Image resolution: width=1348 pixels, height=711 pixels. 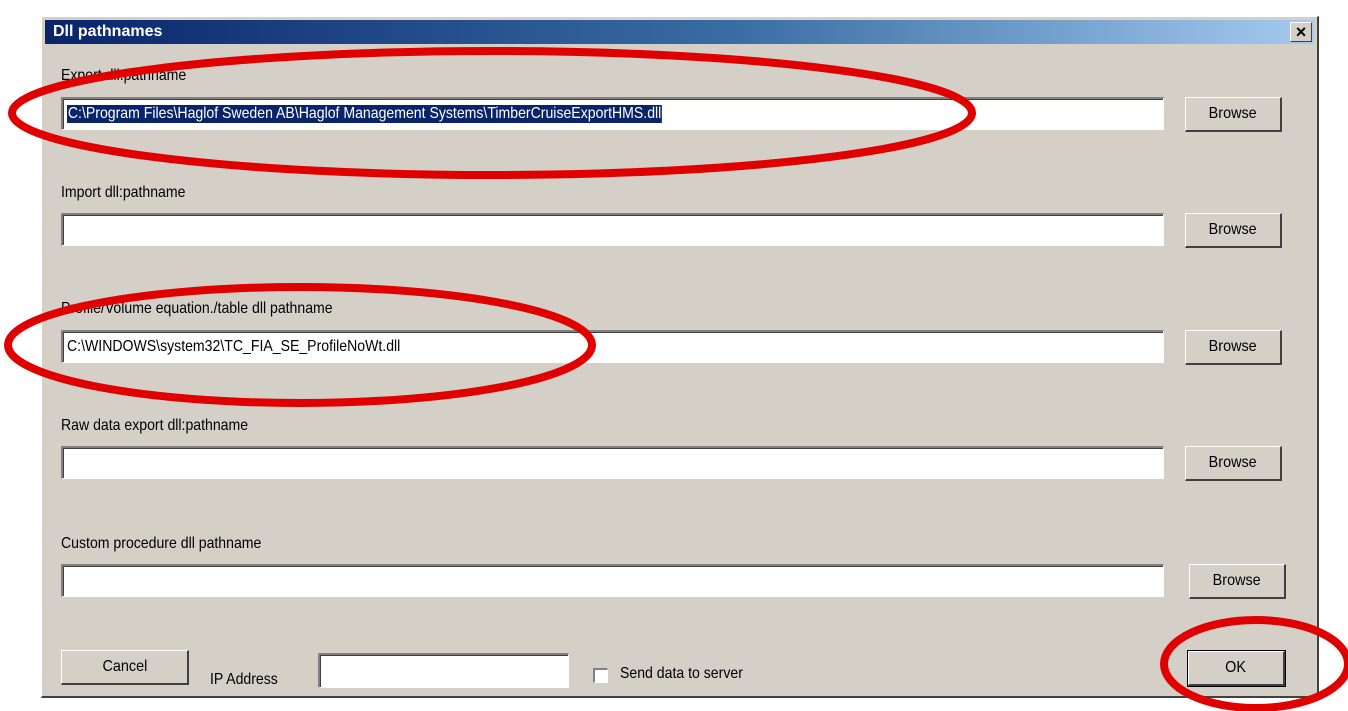 I want to click on rawdata-browse-button: Browse, so click(x=1233, y=463).